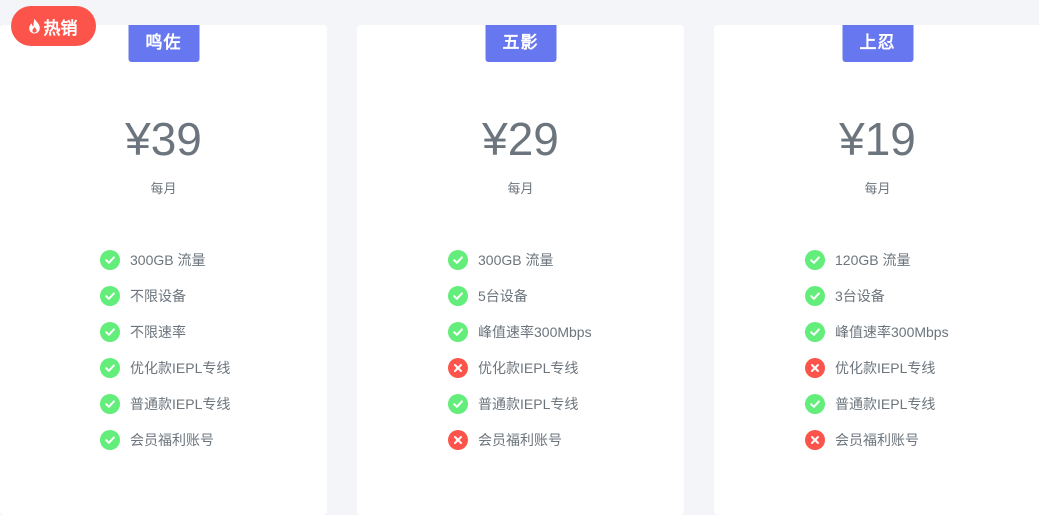 The image size is (1039, 515). I want to click on feature-item: 120GB 流量, so click(877, 260).